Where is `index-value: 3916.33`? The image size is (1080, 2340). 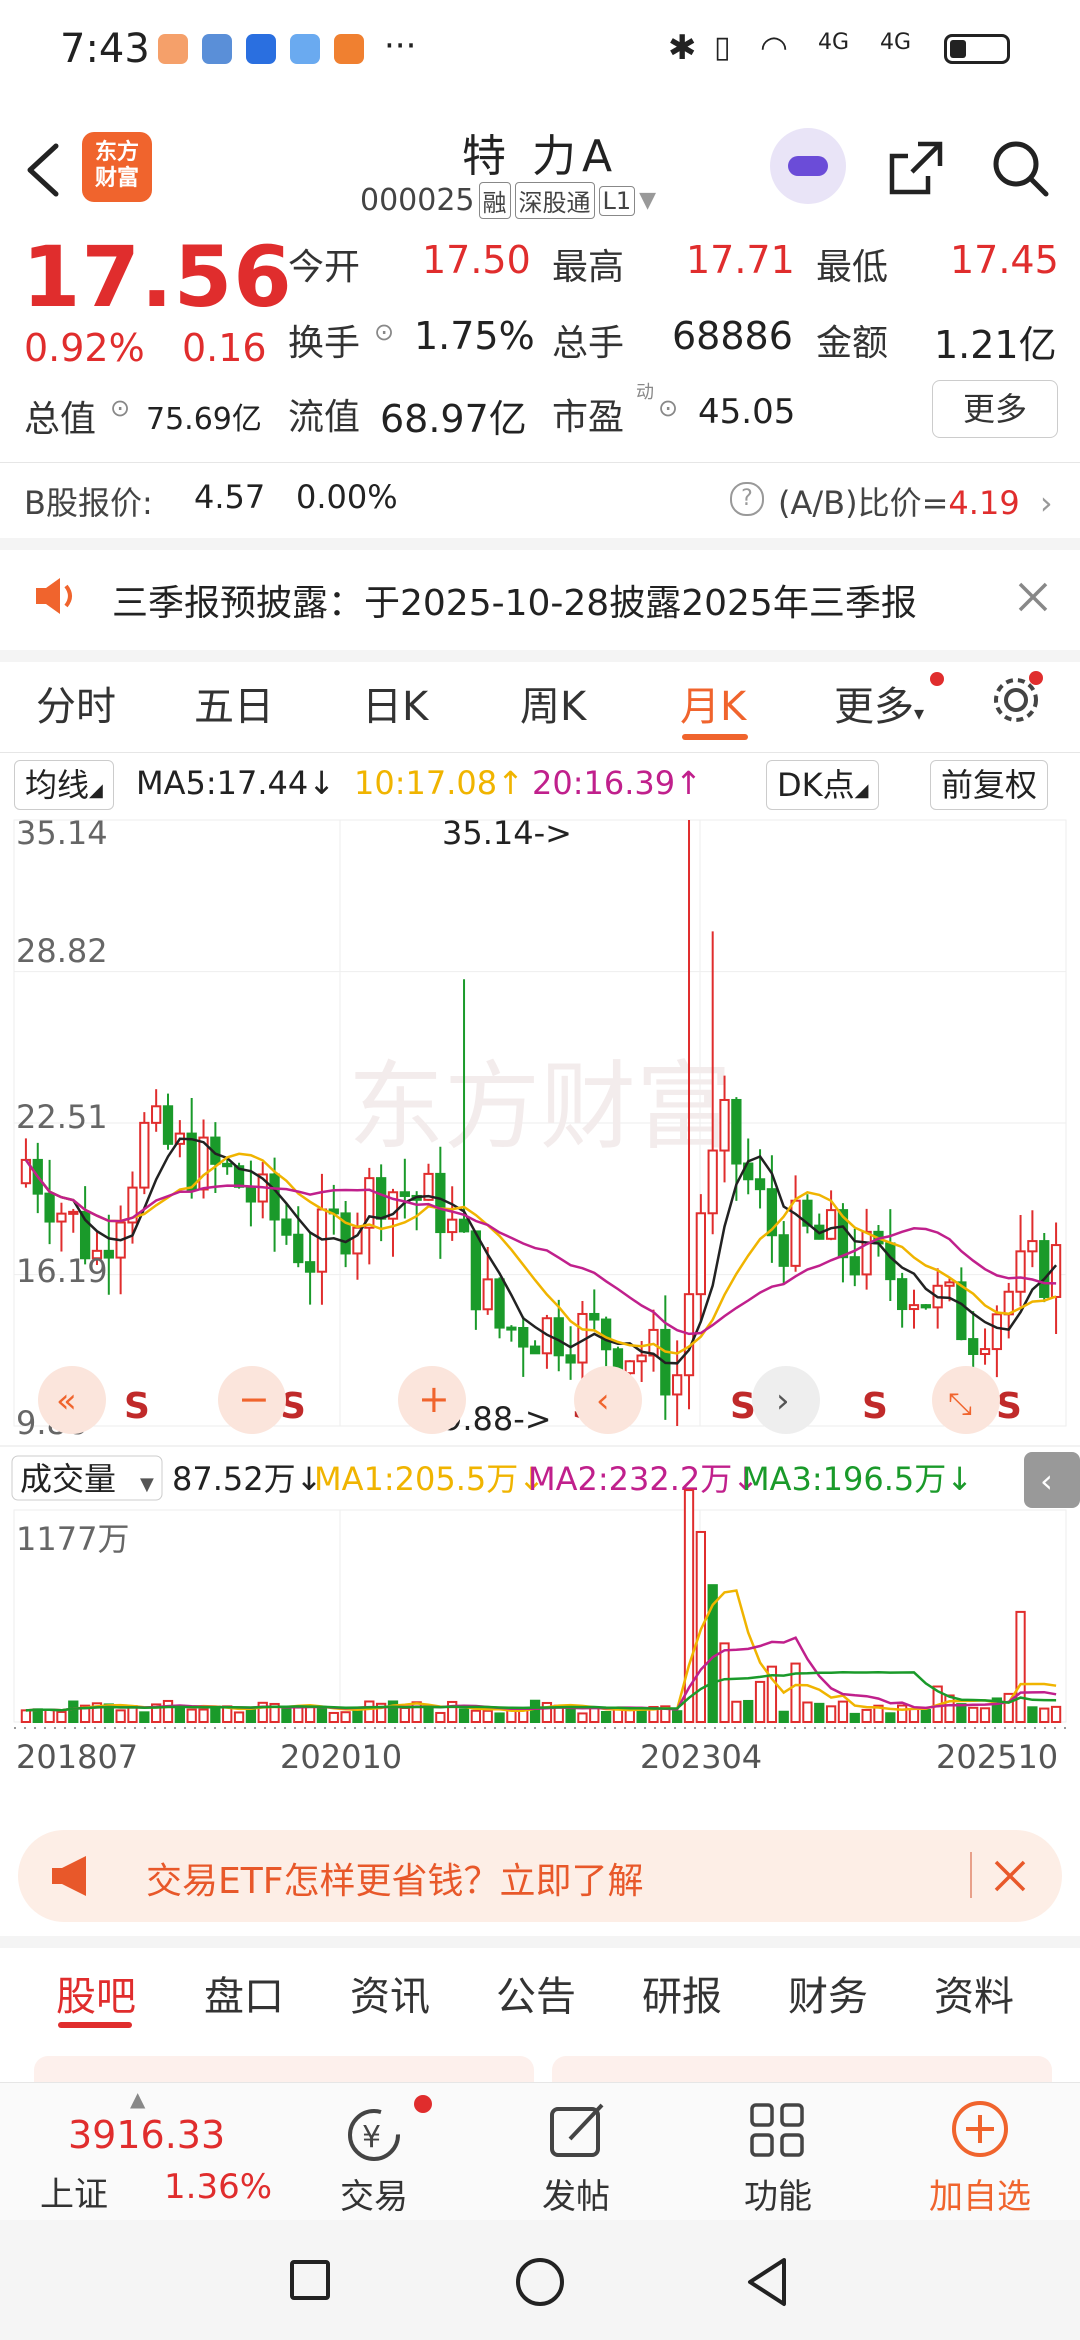 index-value: 3916.33 is located at coordinates (146, 2135).